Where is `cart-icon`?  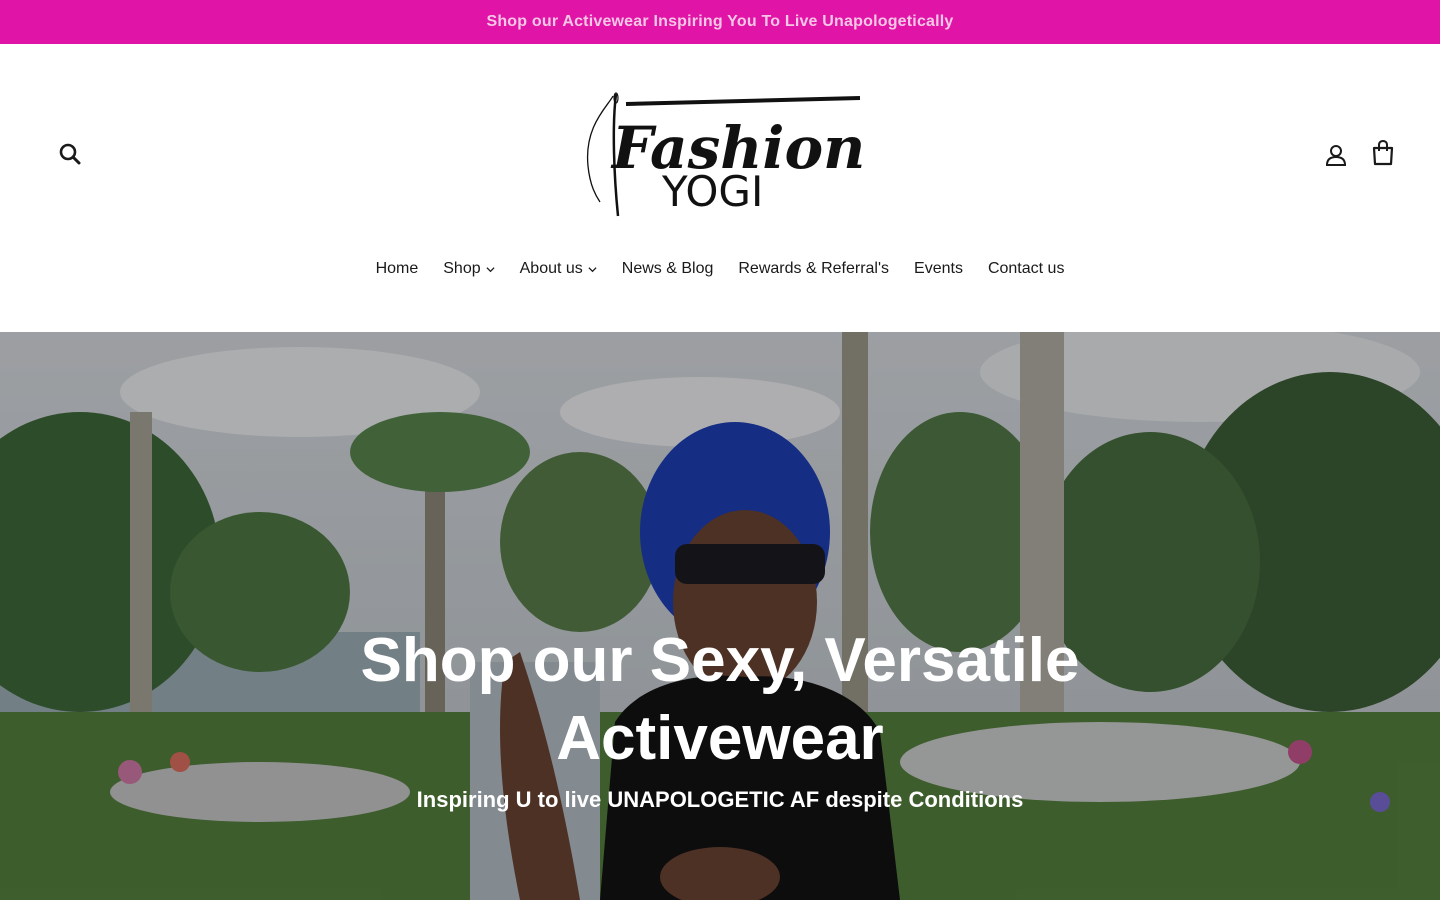
cart-icon is located at coordinates (1383, 152).